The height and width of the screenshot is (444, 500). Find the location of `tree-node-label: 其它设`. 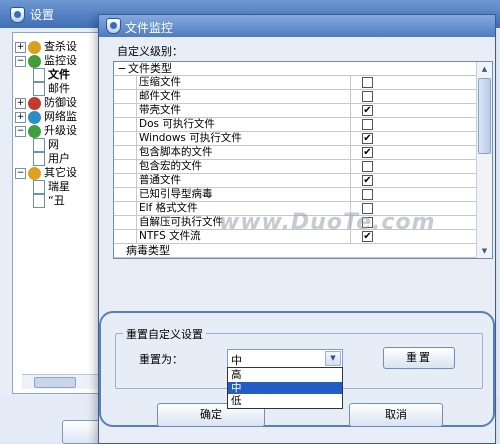

tree-node-label: 其它设 is located at coordinates (60, 172).